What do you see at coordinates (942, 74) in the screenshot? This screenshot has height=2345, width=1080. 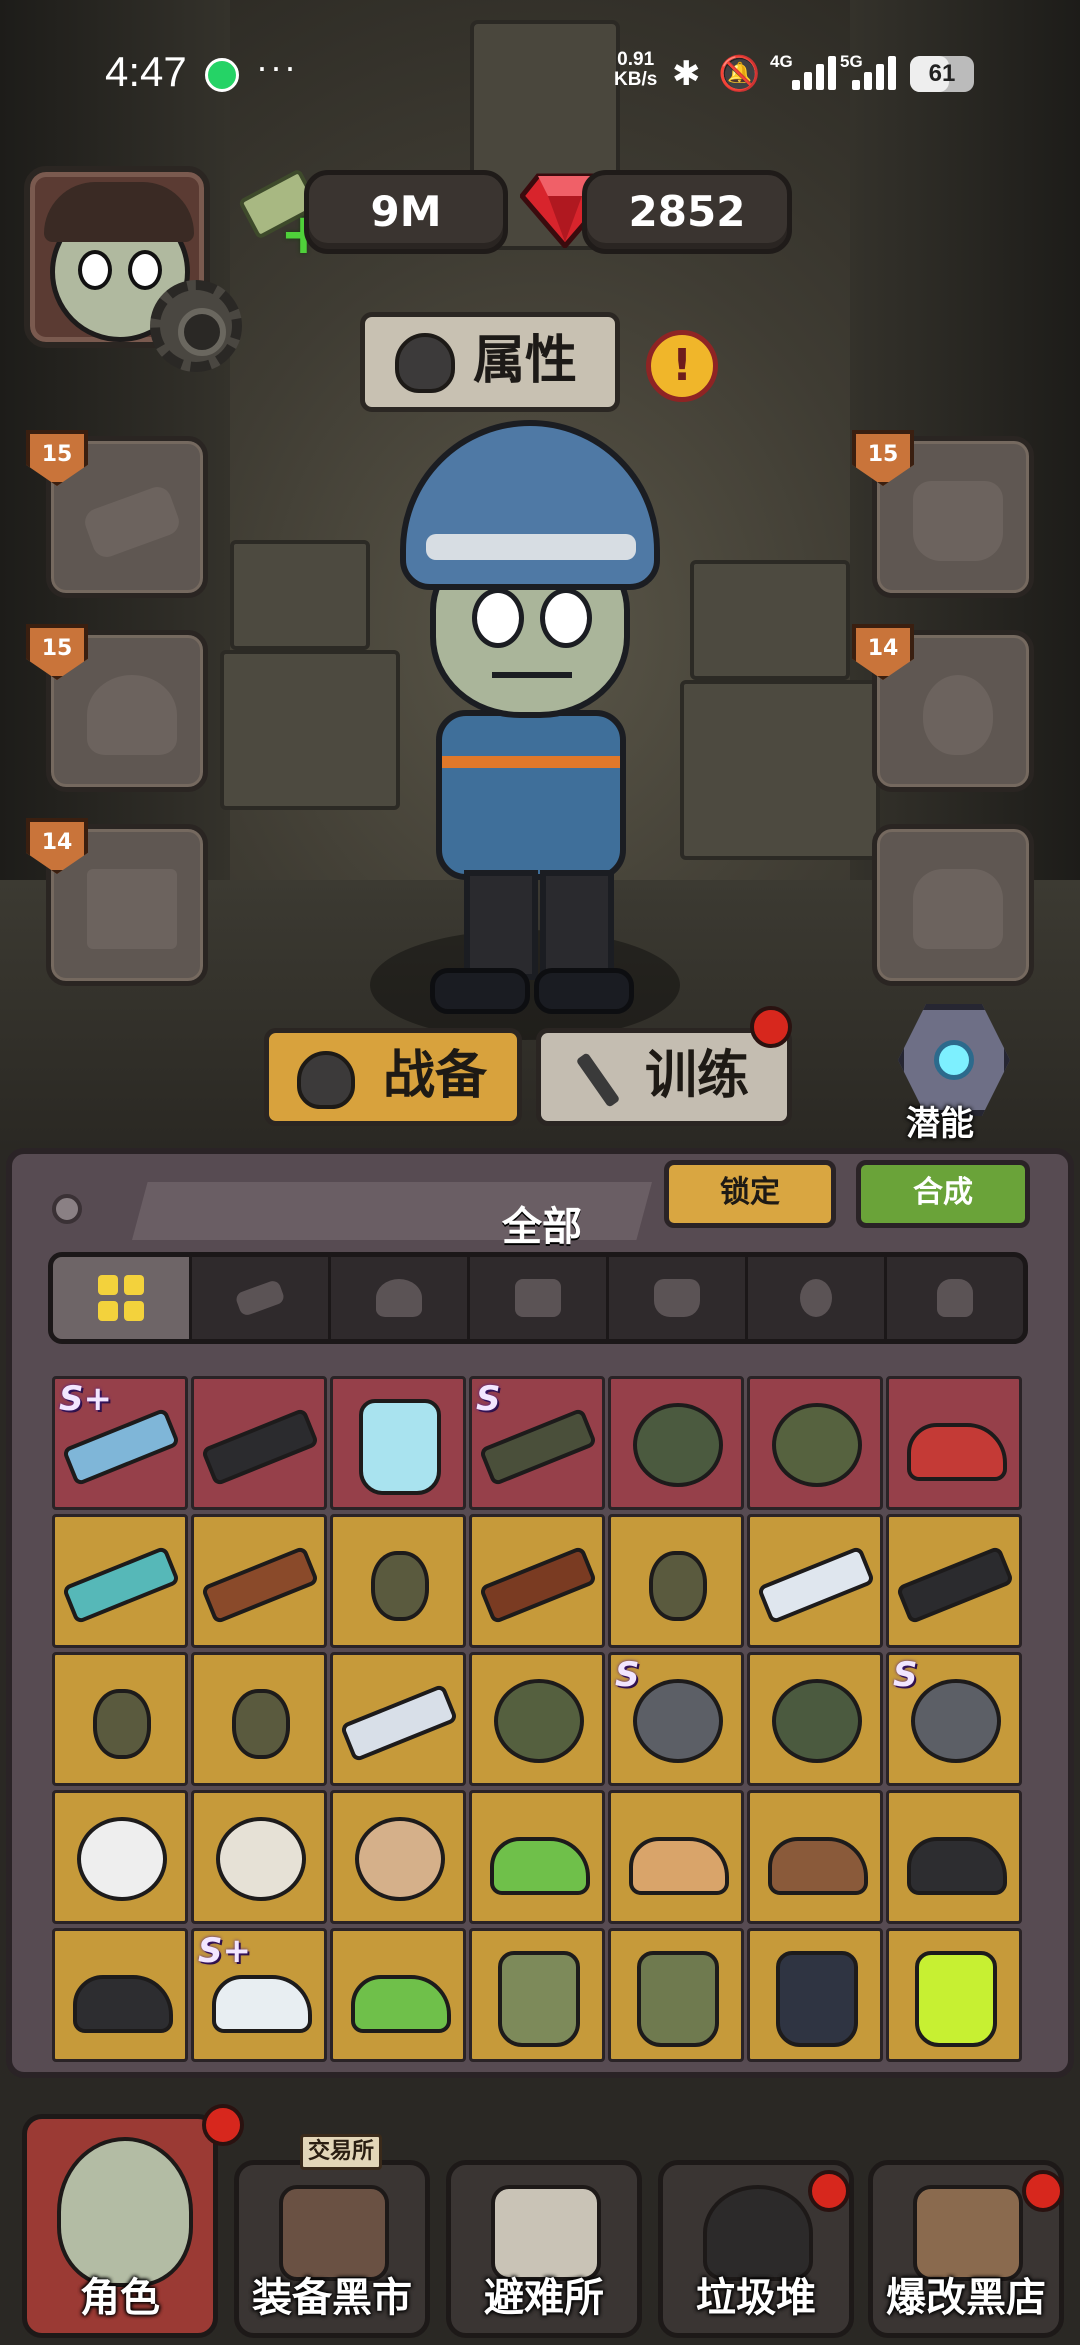 I see `battery-icon: 61` at bounding box center [942, 74].